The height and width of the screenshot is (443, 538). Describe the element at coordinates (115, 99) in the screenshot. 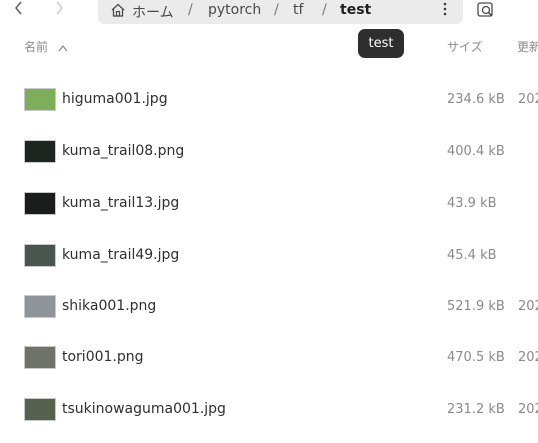

I see `file-name: higuma001.jpg` at that location.